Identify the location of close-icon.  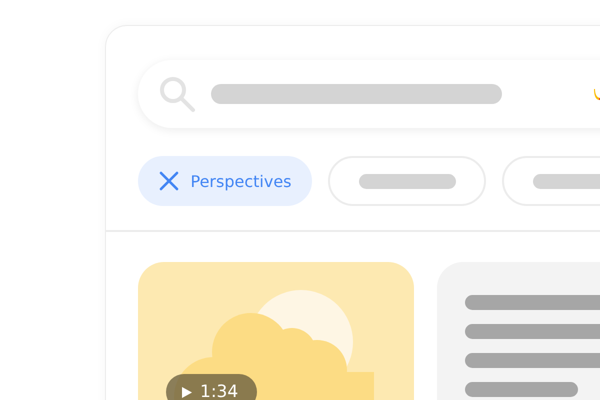
(168, 181).